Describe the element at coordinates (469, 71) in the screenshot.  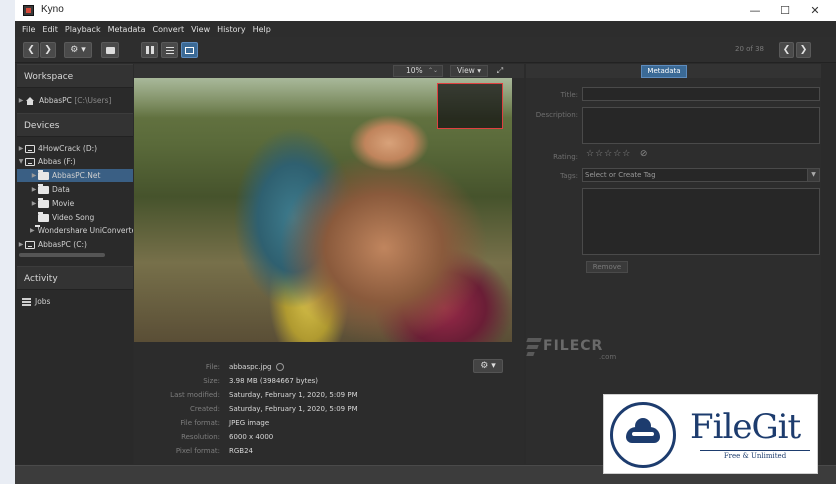
I see `view-dropdown: View ▾` at that location.